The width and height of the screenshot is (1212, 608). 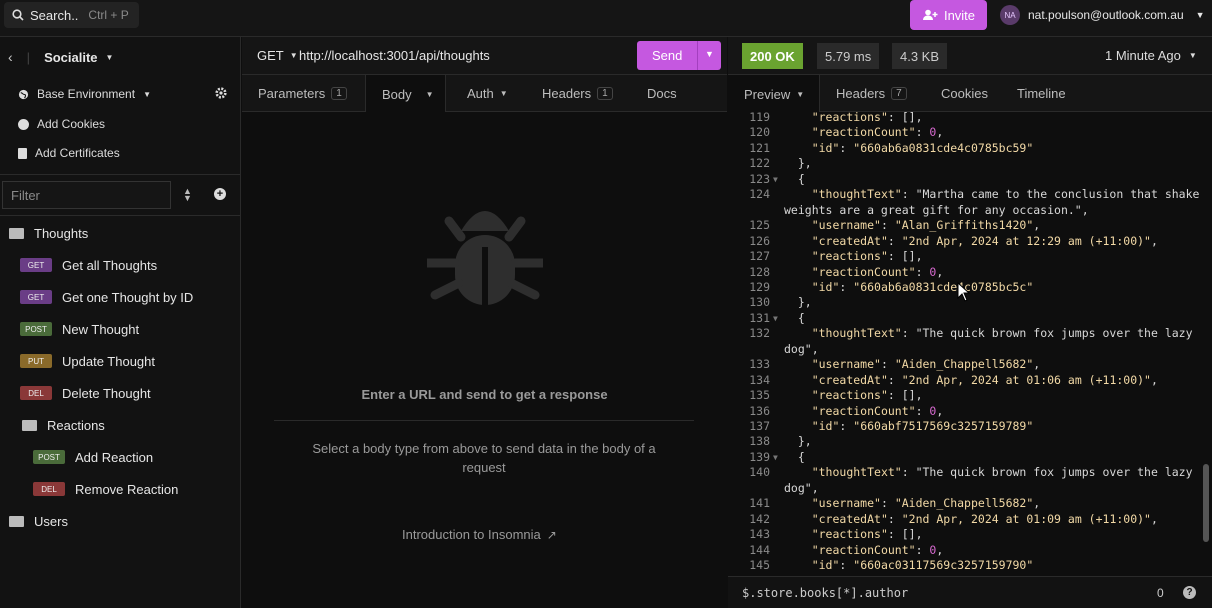 What do you see at coordinates (120, 329) in the screenshot?
I see `request-new-thought: POST New Thought` at bounding box center [120, 329].